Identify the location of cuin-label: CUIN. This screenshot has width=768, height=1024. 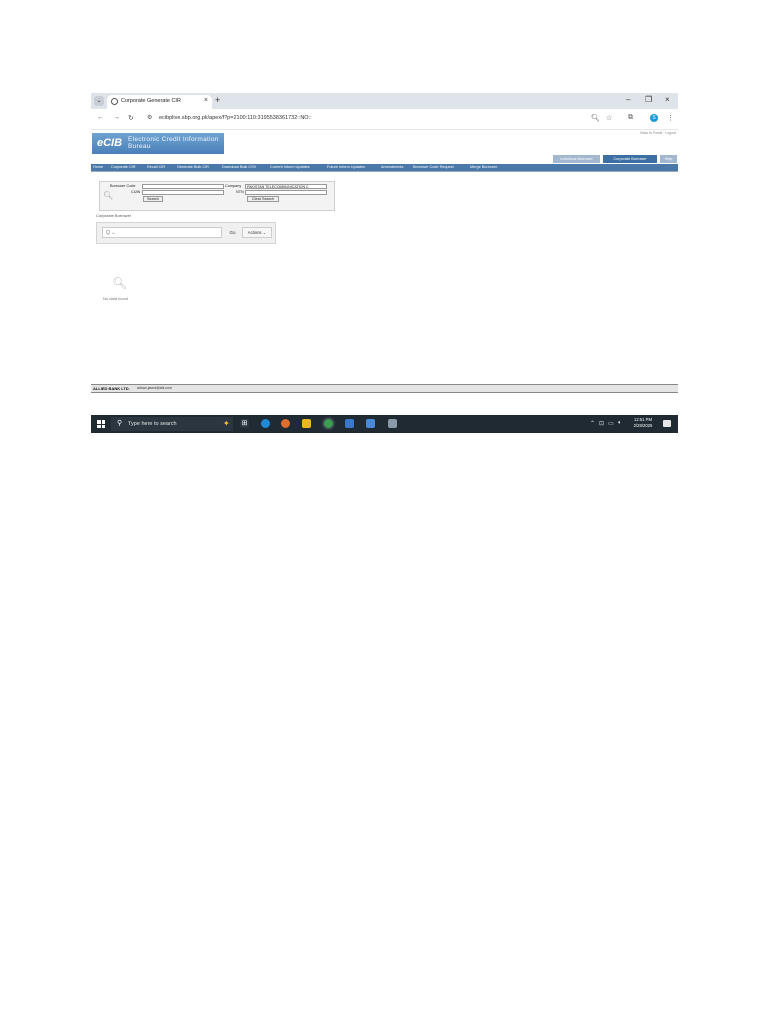
(136, 192).